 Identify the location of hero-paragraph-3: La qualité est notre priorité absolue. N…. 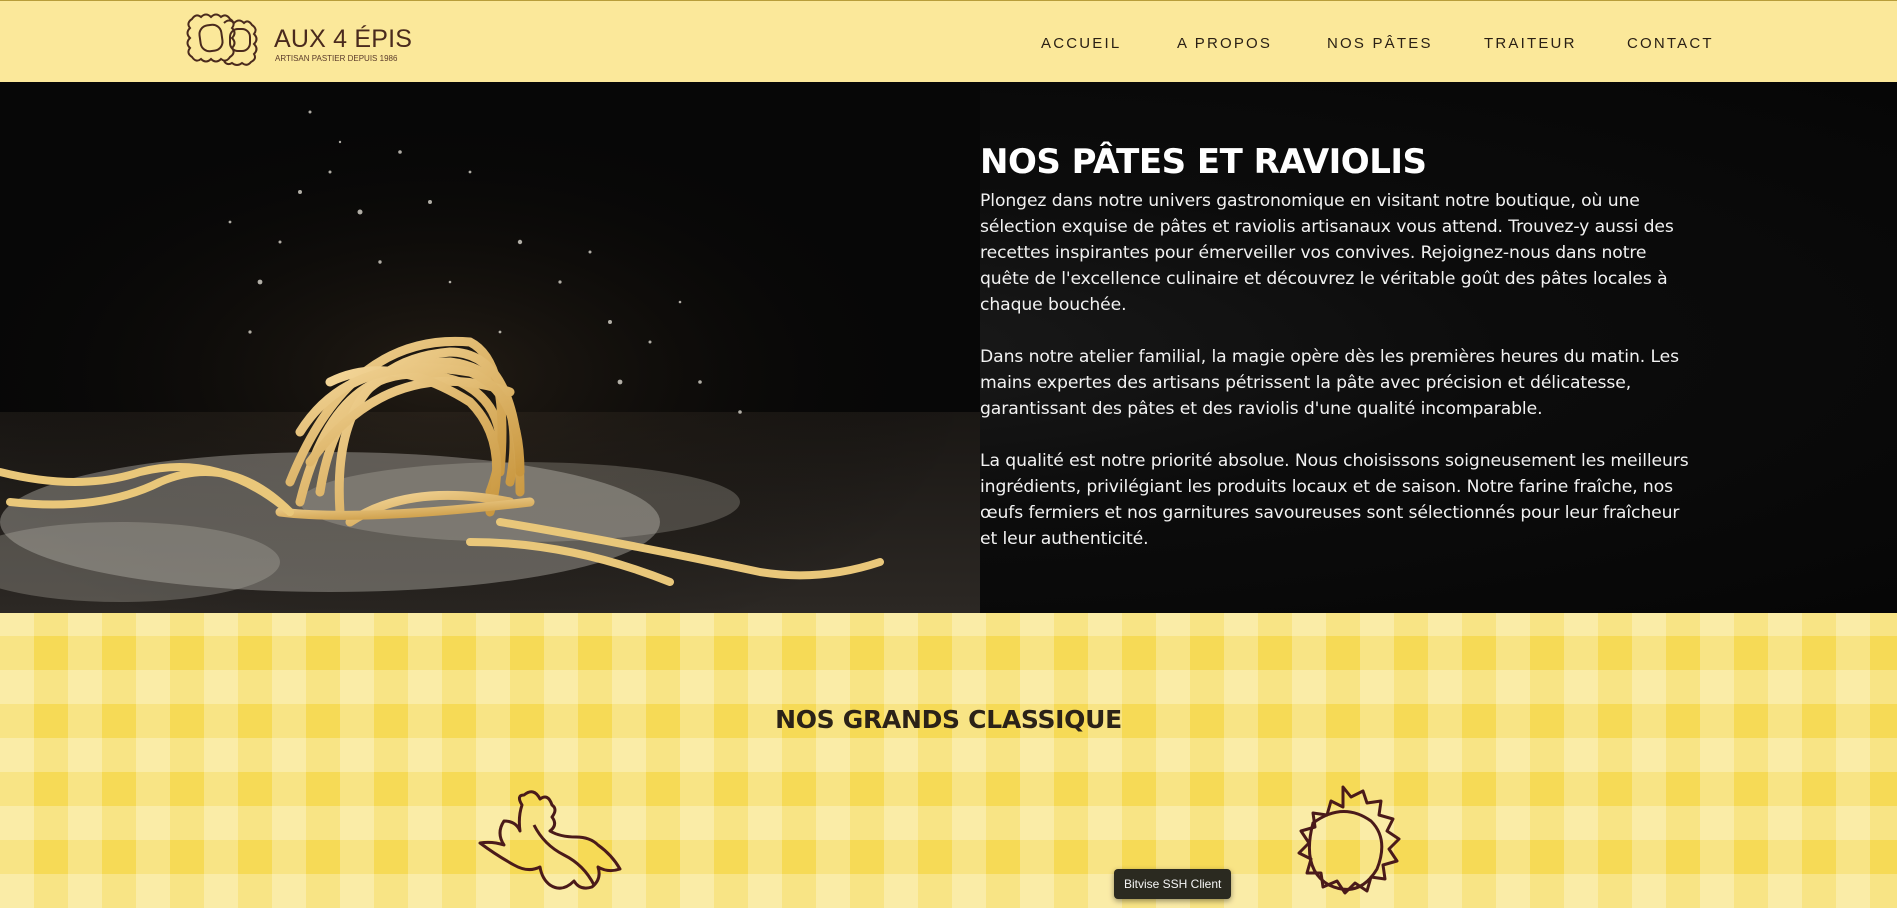
(1334, 500).